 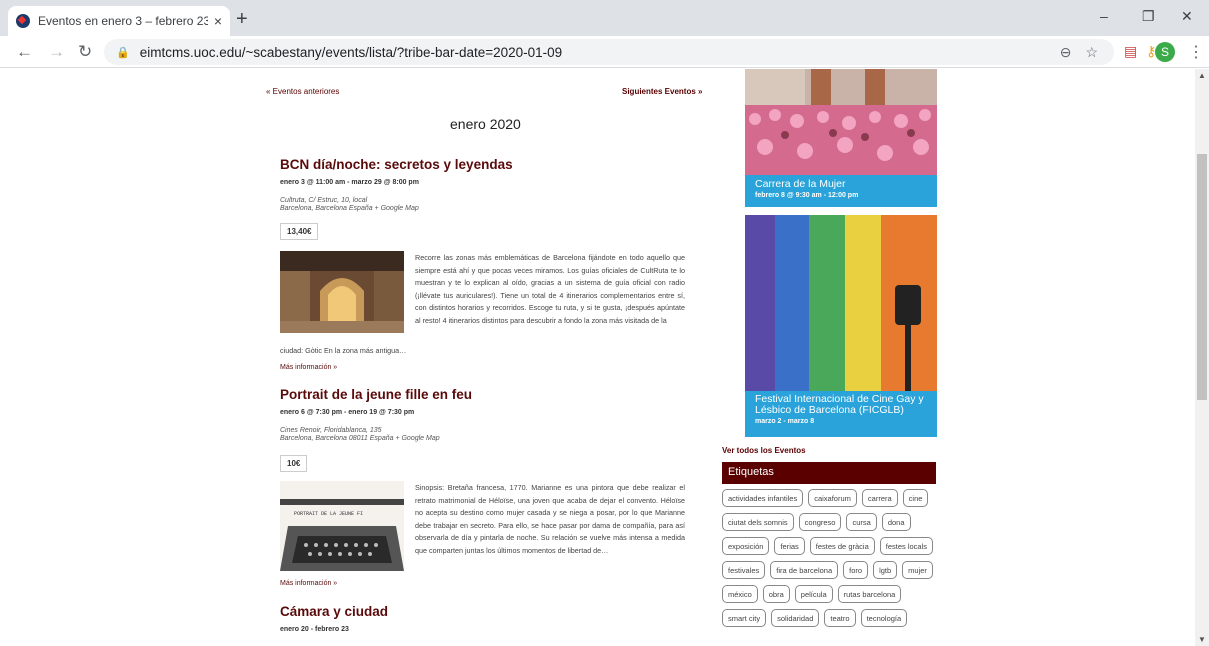 I want to click on event-date: enero 3 @ 11:00 am - marzo 29 @ 8:00 pm, so click(x=349, y=182).